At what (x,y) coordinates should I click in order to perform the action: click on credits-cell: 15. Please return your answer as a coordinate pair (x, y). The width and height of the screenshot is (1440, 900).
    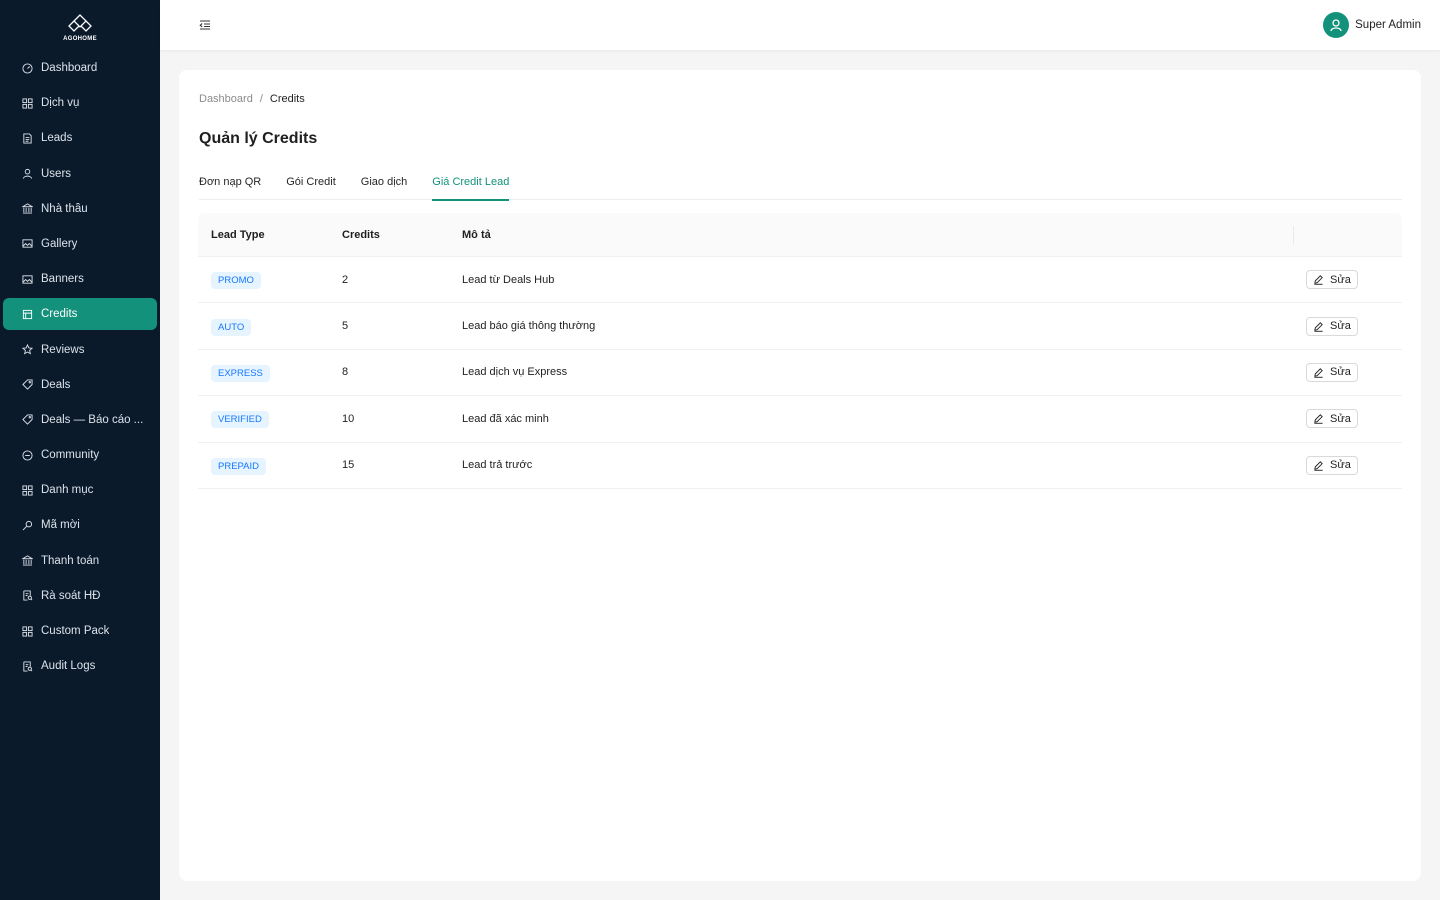
    Looking at the image, I should click on (348, 465).